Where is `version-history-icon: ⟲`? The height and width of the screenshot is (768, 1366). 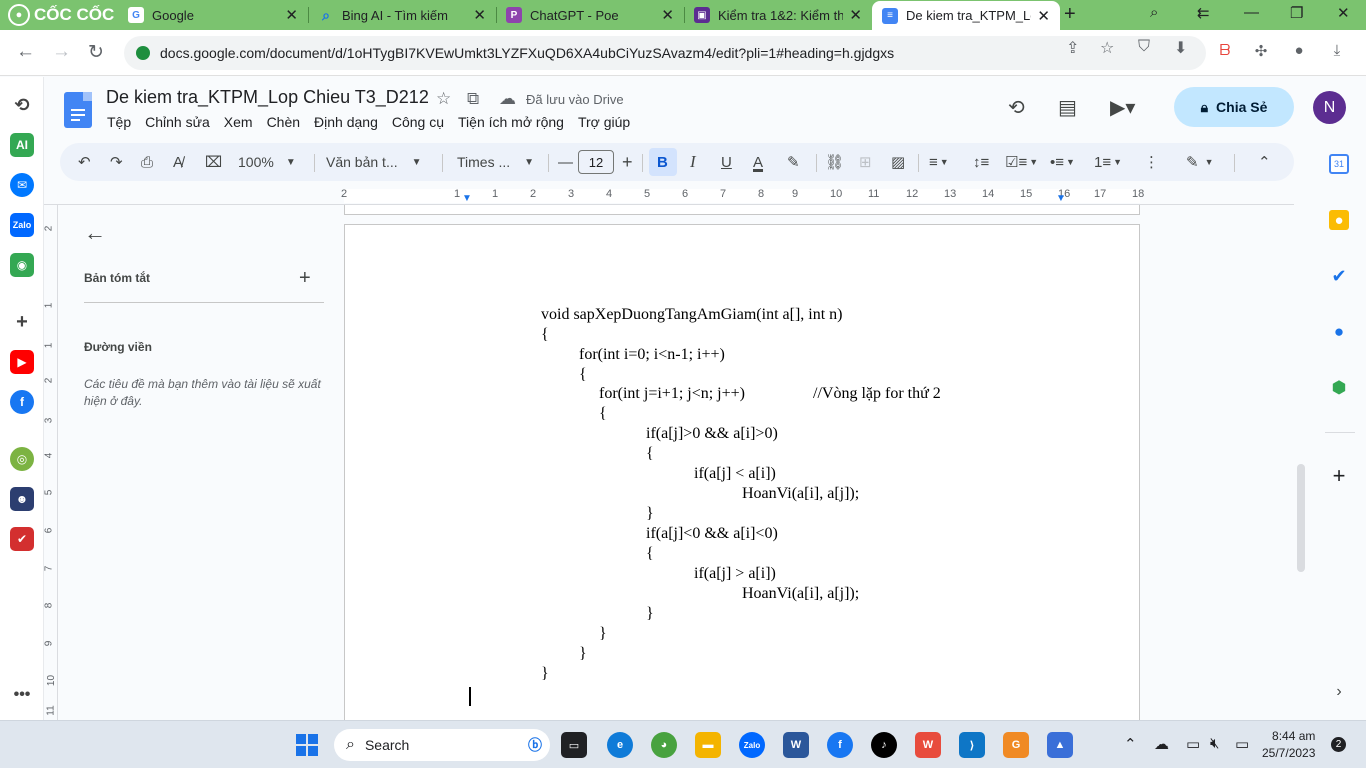
version-history-icon: ⟲ is located at coordinates (1016, 107).